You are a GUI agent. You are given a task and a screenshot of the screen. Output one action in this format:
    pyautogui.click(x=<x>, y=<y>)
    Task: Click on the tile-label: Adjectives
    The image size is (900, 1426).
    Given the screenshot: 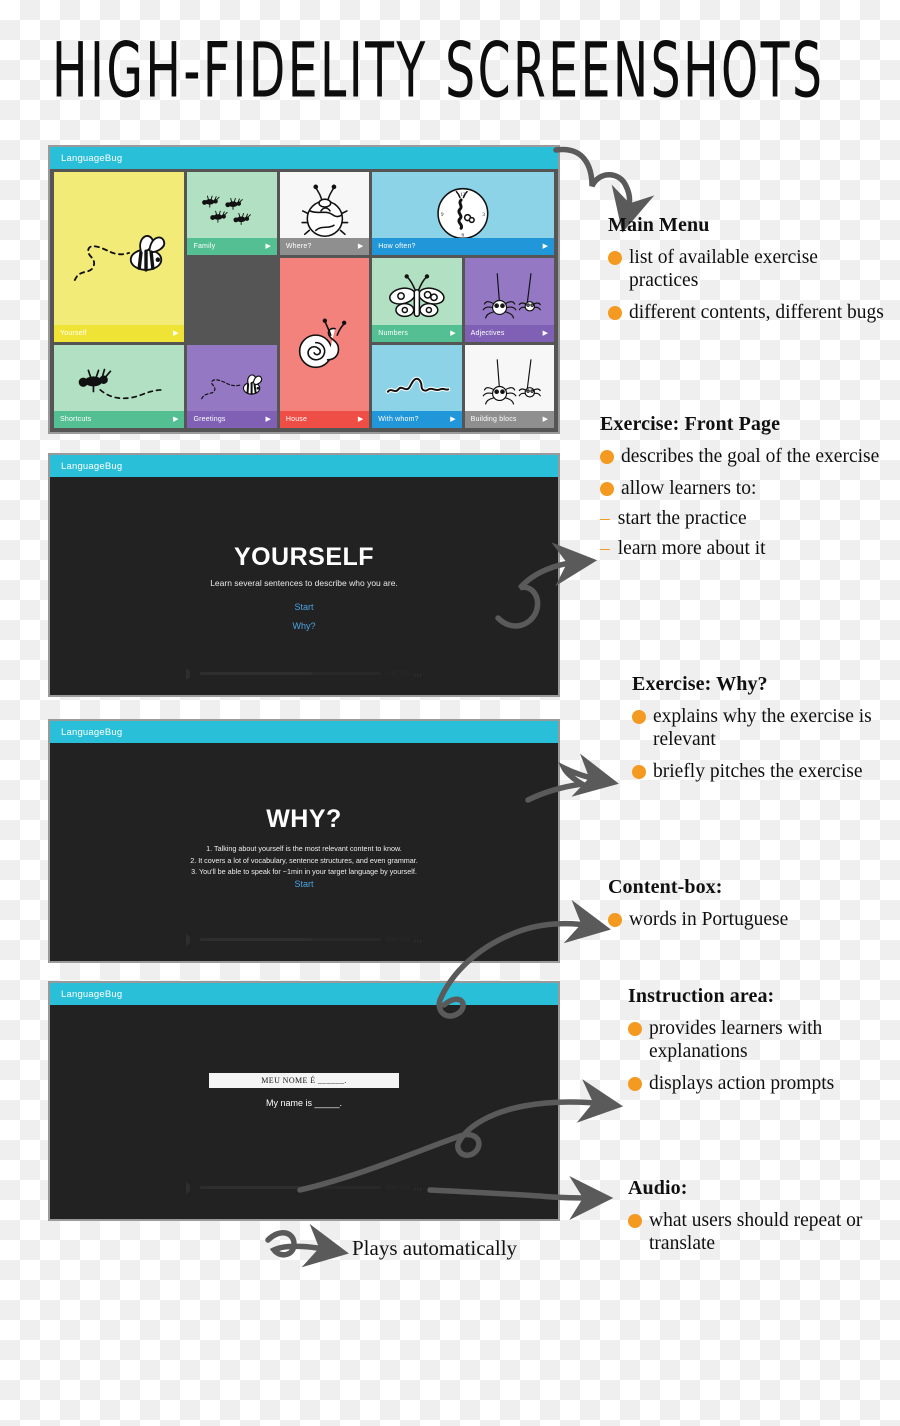 What is the action you would take?
    pyautogui.click(x=487, y=333)
    